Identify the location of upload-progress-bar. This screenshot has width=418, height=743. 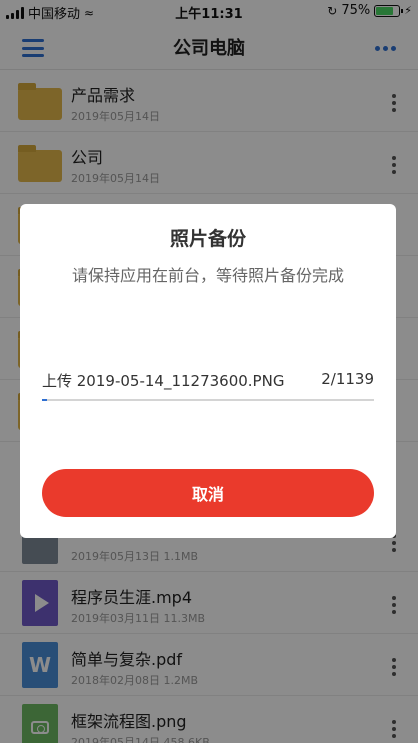
(208, 400).